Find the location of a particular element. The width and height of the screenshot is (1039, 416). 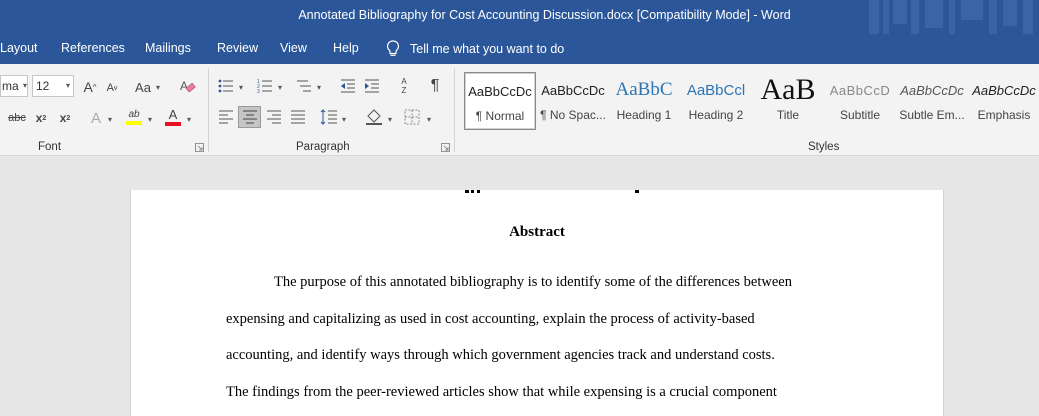

strikethrough-button: abc is located at coordinates (17, 118).